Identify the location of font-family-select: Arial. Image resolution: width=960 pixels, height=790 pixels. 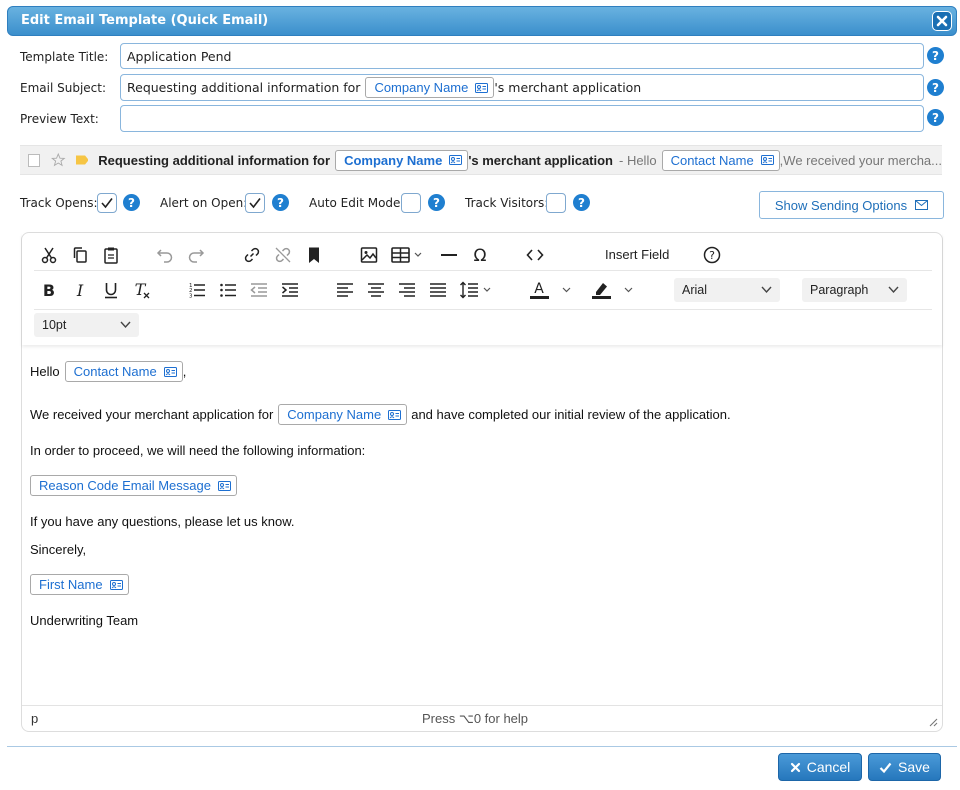
(727, 290).